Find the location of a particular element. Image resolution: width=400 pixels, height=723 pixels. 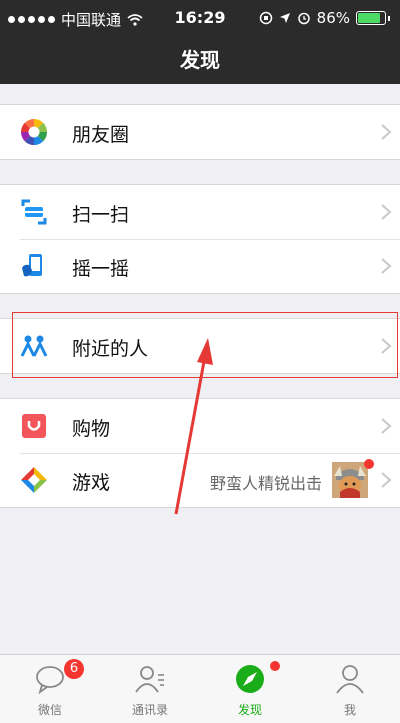

game-promo-text: 野蛮人精锐出击 is located at coordinates (265, 483).